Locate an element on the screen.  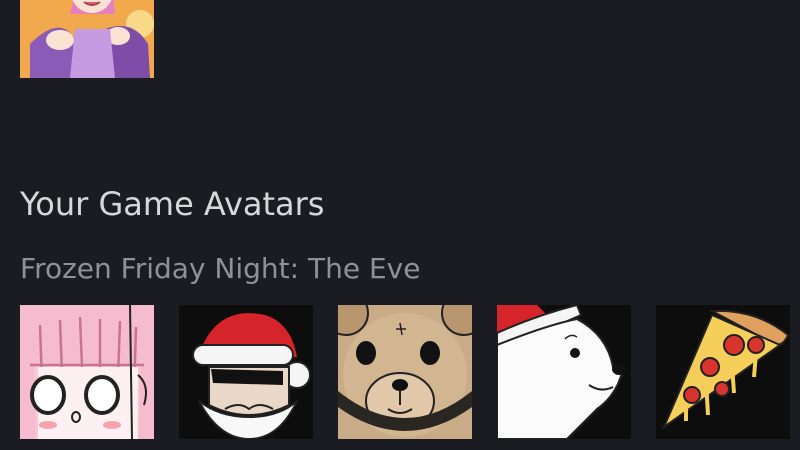
pizza-slice-avatar-icon is located at coordinates (723, 372).